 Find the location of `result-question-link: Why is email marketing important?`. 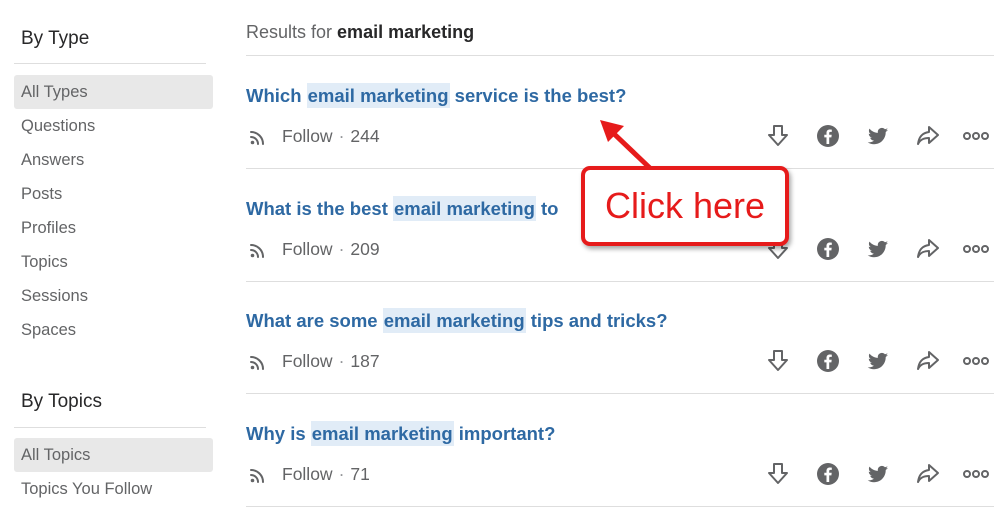

result-question-link: Why is email marketing important? is located at coordinates (401, 433).